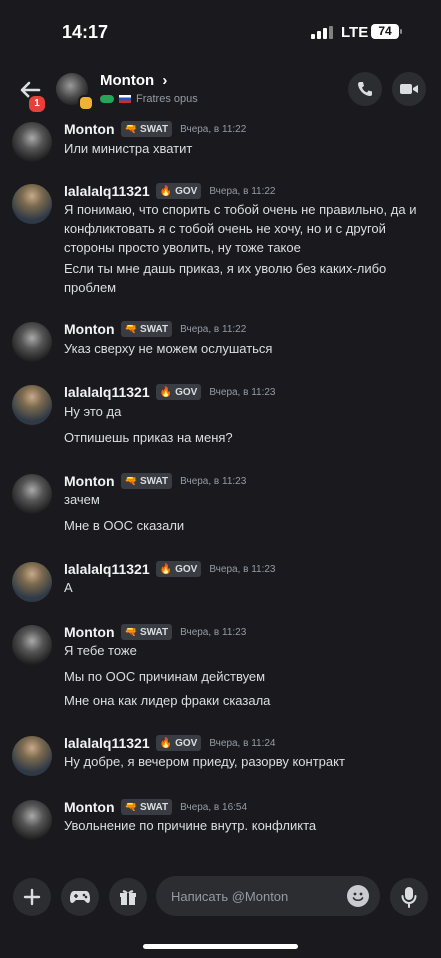  What do you see at coordinates (246, 676) in the screenshot?
I see `message-text: Мы по ООС причинам действуем` at bounding box center [246, 676].